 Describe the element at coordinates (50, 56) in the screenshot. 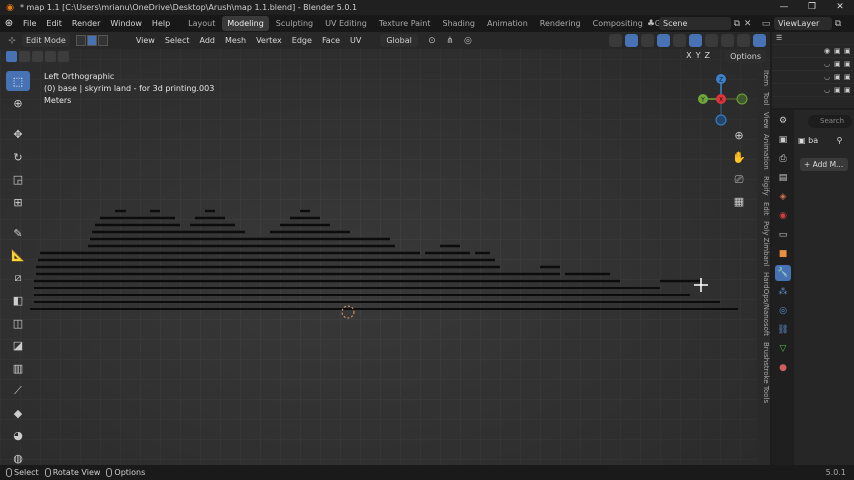

I see `select-invert-icon` at that location.